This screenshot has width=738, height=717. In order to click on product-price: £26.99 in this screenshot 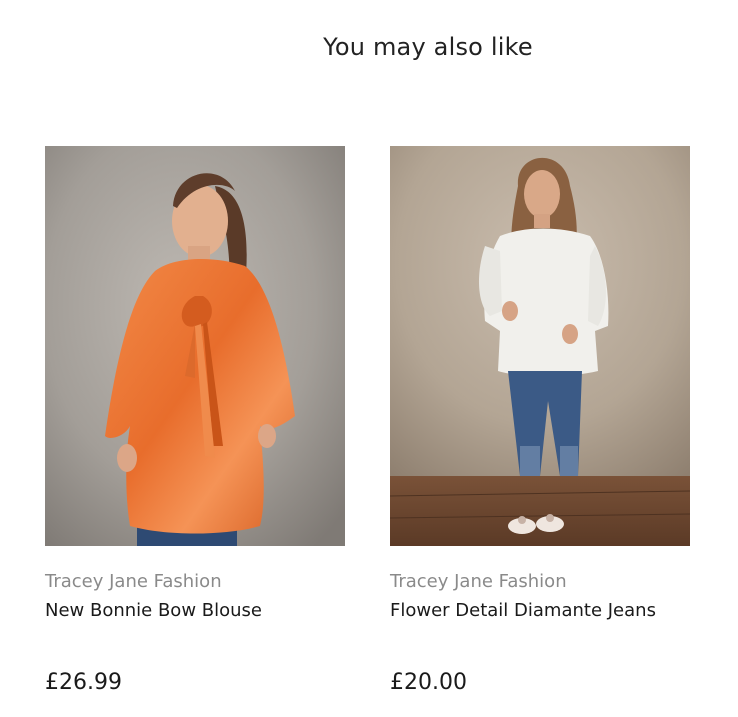, I will do `click(83, 682)`.